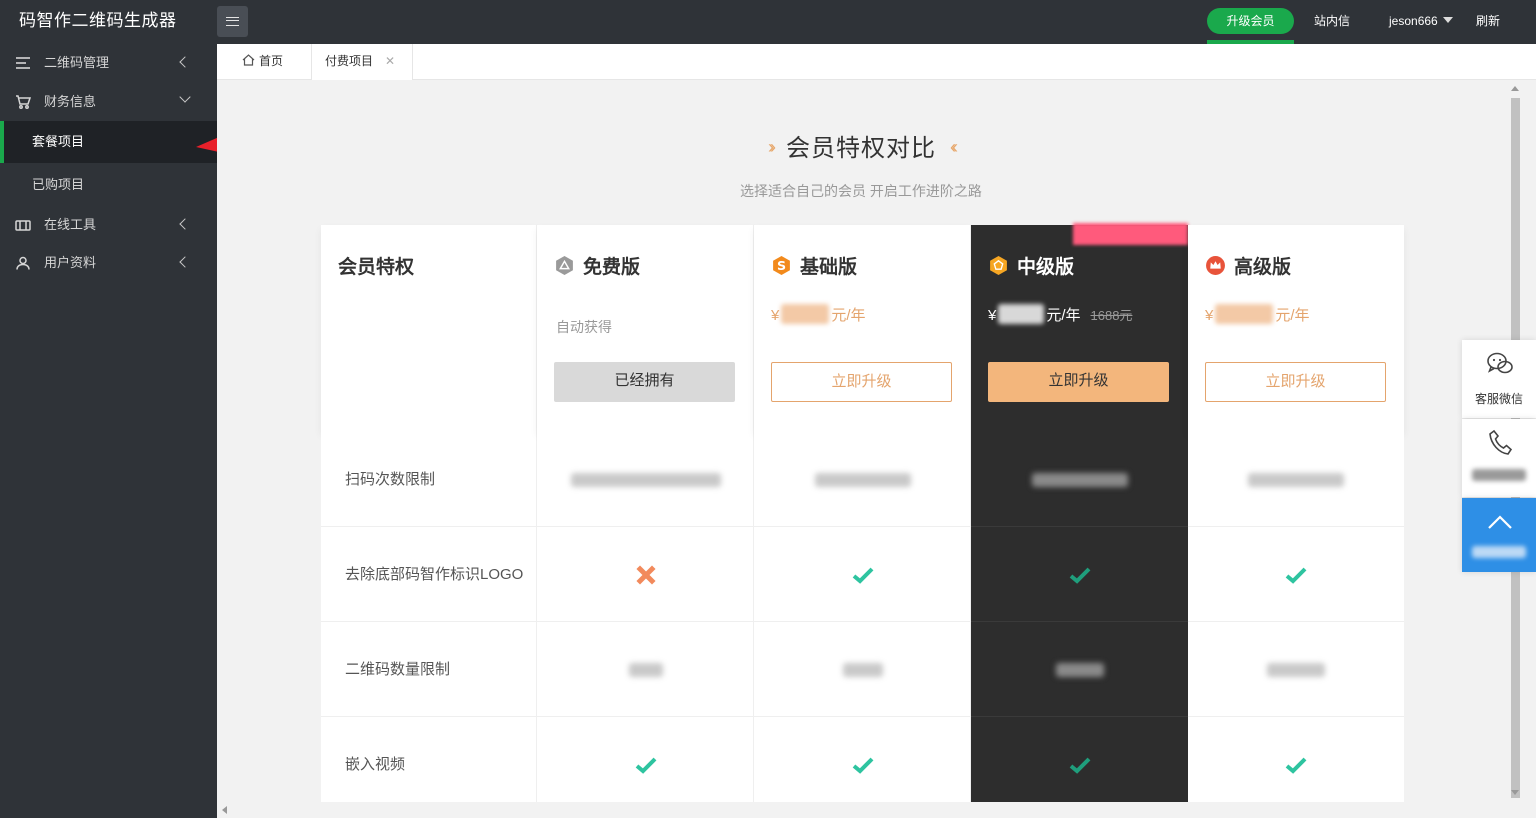  What do you see at coordinates (398, 669) in the screenshot?
I see `feature-label: 二维码数量限制` at bounding box center [398, 669].